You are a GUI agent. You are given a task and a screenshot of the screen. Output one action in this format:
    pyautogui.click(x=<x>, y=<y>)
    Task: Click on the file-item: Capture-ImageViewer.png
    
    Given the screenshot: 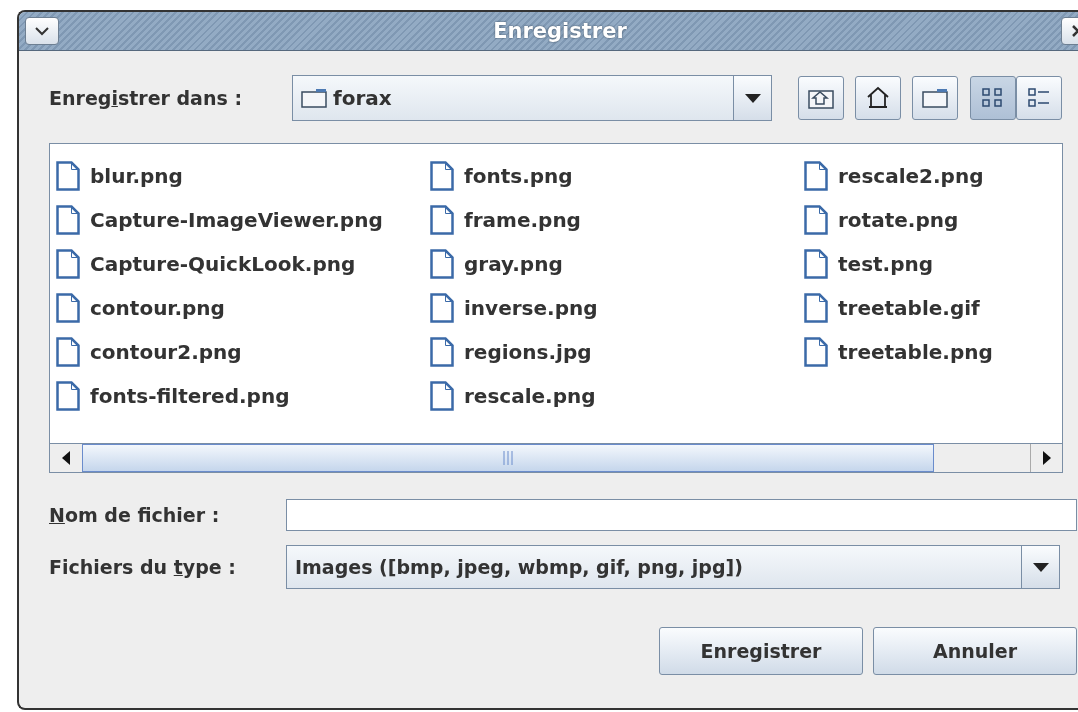 What is the action you would take?
    pyautogui.click(x=243, y=220)
    